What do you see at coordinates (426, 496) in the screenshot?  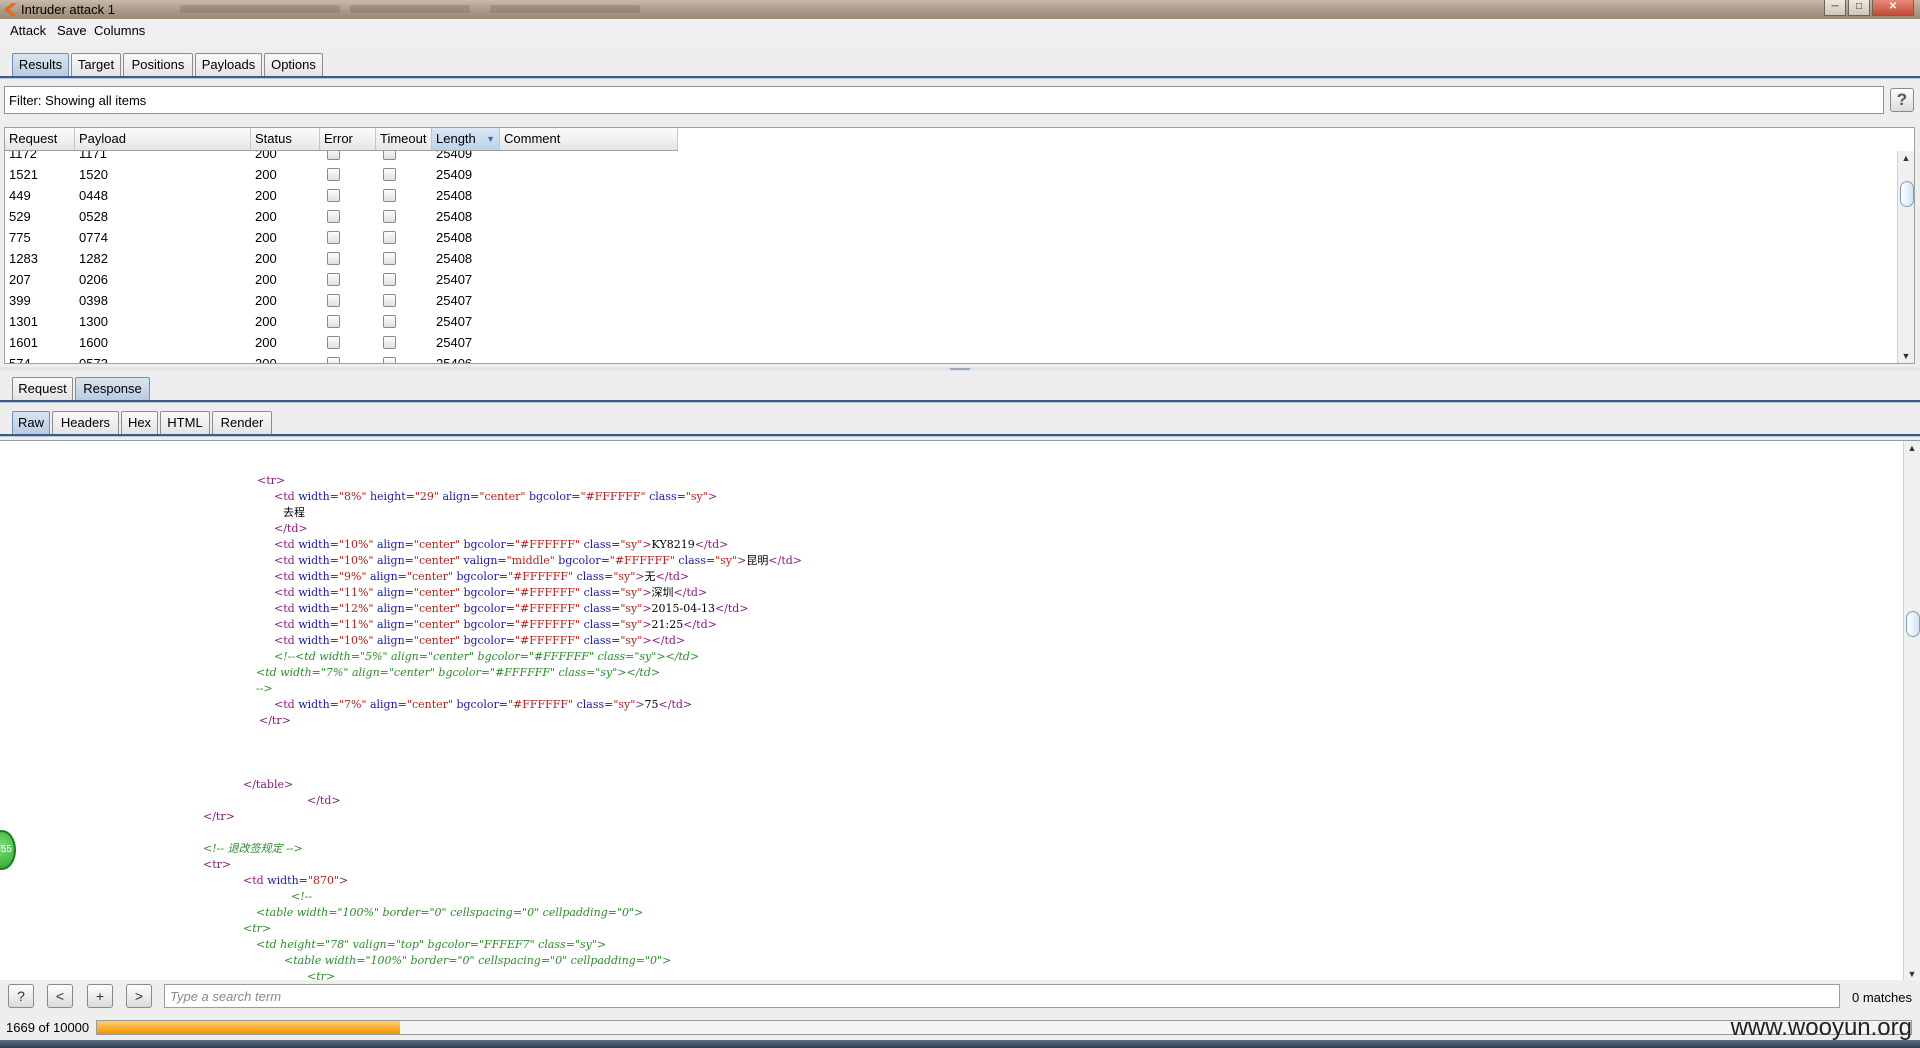 I see `code-token: "29"` at bounding box center [426, 496].